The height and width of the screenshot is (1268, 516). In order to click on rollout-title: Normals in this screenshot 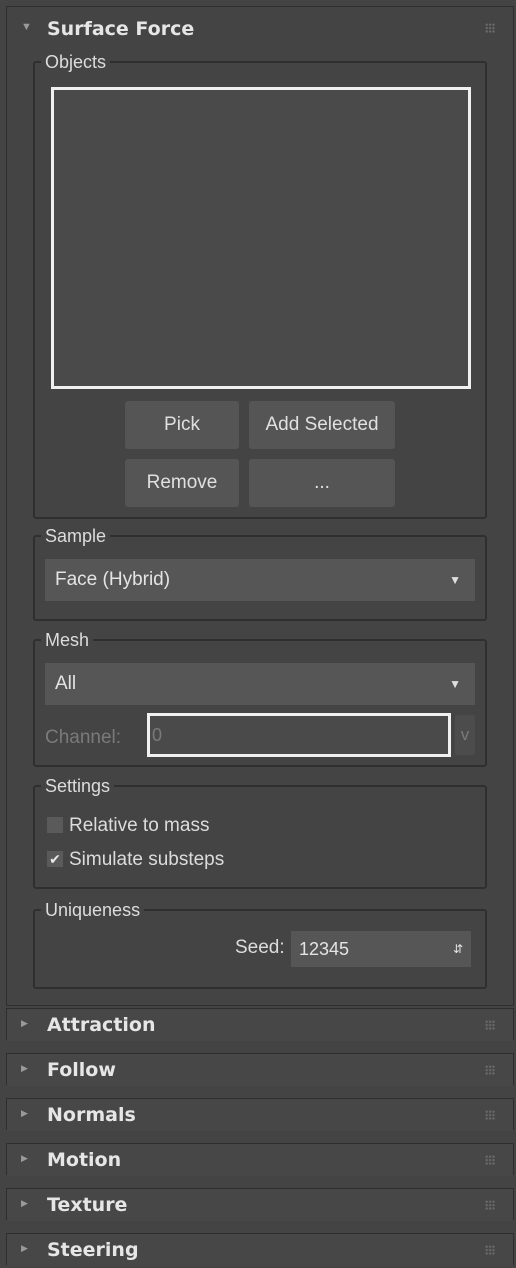, I will do `click(91, 1115)`.